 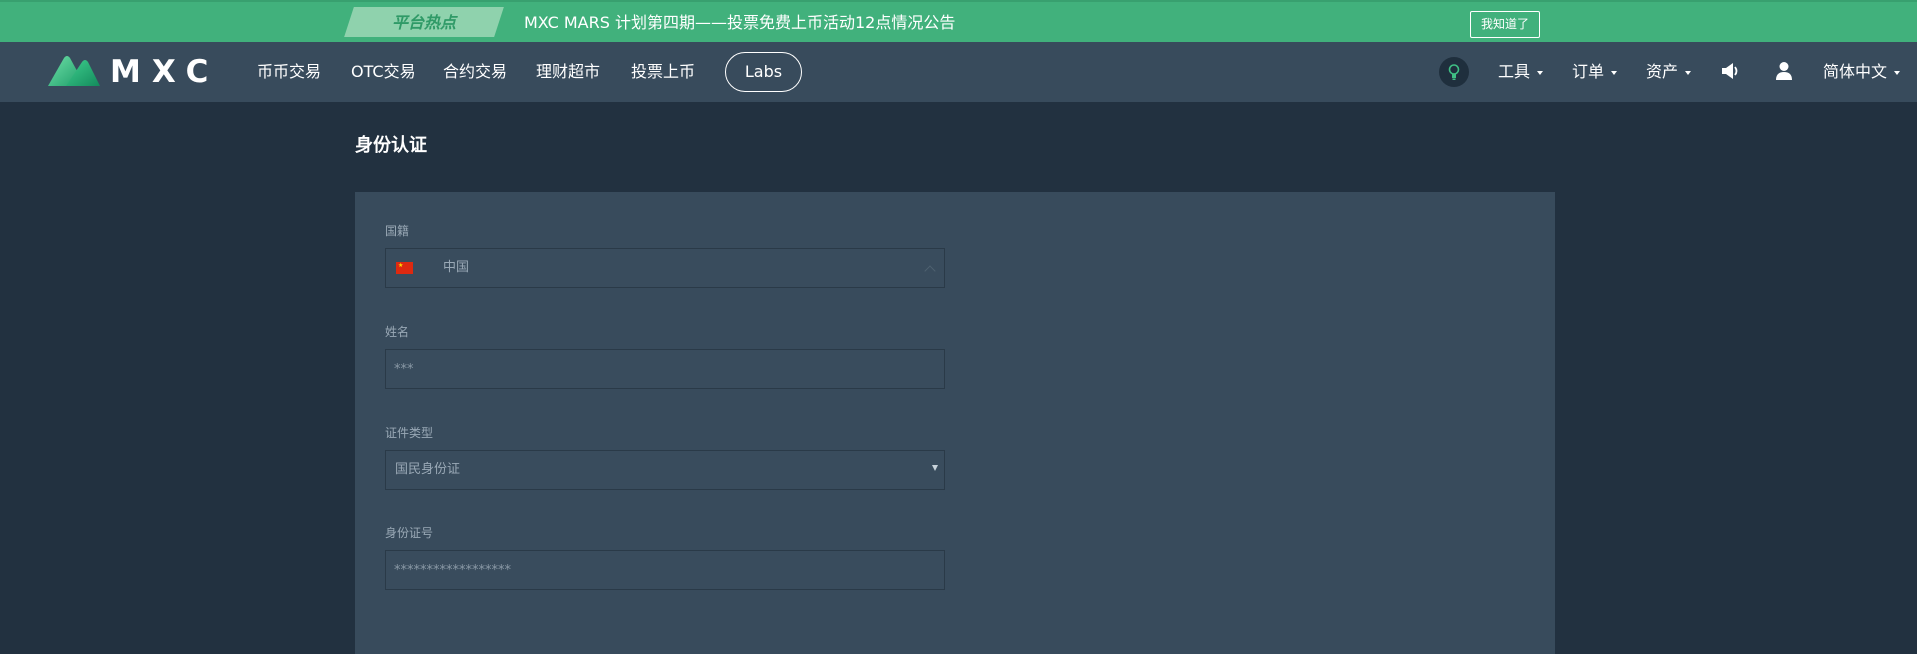 I want to click on nav-contract-trading: 合约交易, so click(x=475, y=72).